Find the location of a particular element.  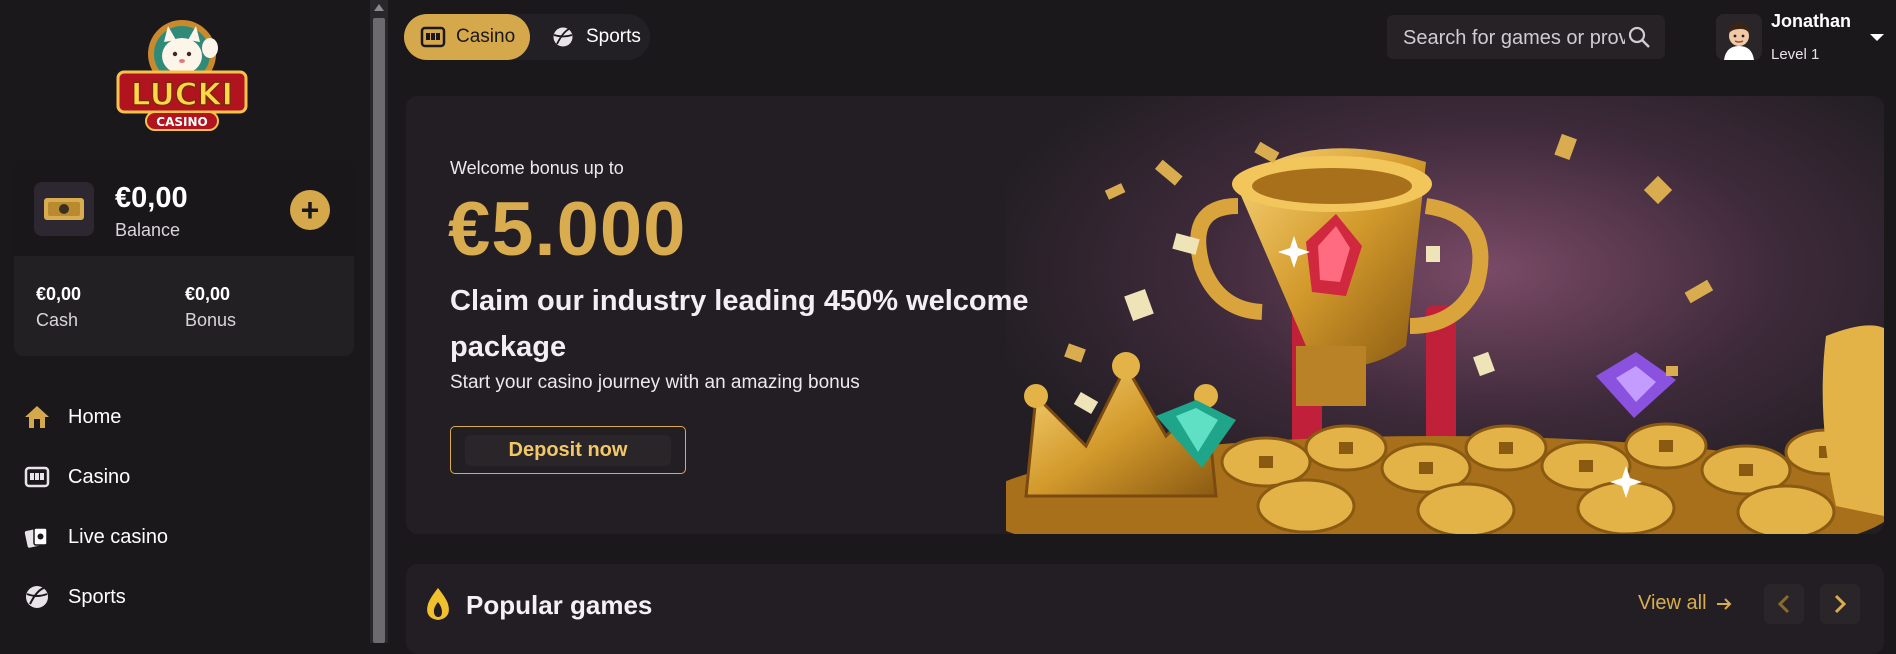

tab-casino: Casino is located at coordinates (467, 37).